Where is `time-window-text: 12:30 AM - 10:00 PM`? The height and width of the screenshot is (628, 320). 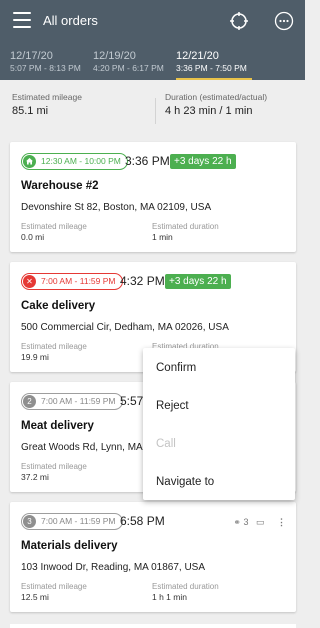
time-window-text: 12:30 AM - 10:00 PM is located at coordinates (81, 161).